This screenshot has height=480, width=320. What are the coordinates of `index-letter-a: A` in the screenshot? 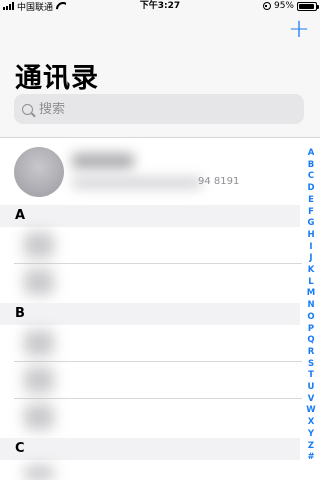 It's located at (311, 154).